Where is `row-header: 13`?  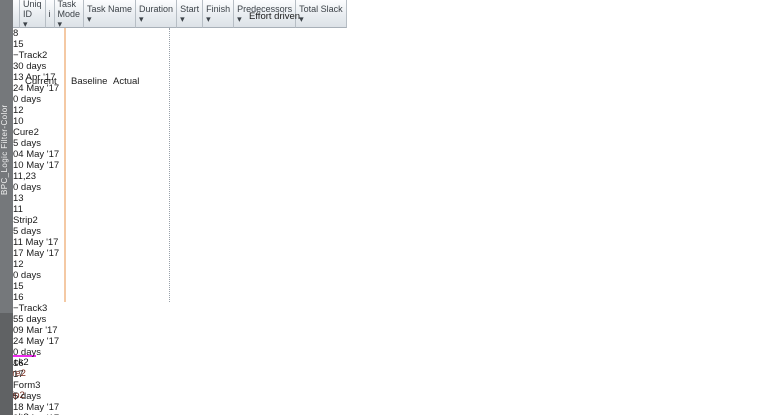
row-header: 13 is located at coordinates (272, 198).